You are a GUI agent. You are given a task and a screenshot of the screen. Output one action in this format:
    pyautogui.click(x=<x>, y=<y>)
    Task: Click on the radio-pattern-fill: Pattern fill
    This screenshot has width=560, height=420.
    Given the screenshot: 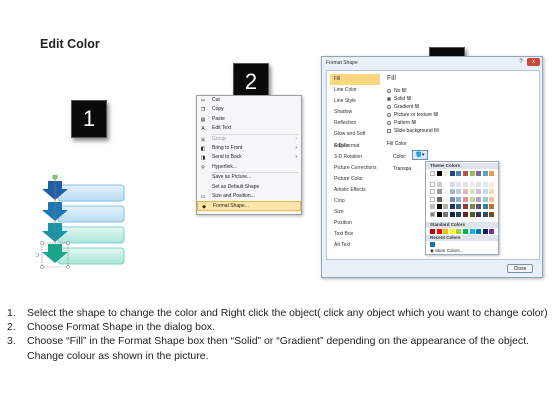 What is the action you would take?
    pyautogui.click(x=401, y=123)
    